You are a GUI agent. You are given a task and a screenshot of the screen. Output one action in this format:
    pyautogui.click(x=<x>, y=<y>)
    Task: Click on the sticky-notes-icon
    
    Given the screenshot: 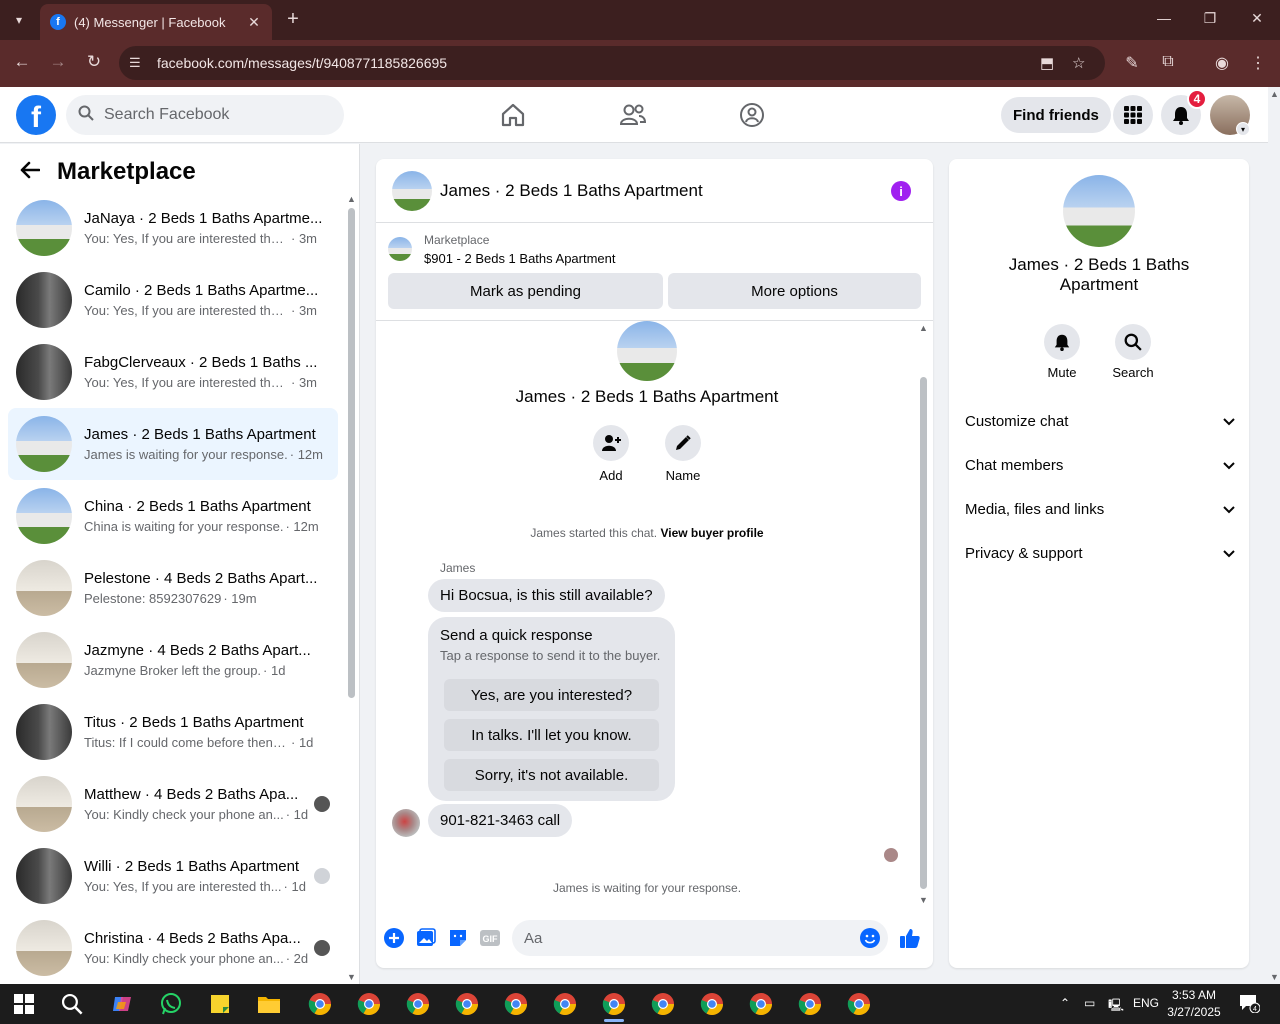 What is the action you would take?
    pyautogui.click(x=220, y=1004)
    